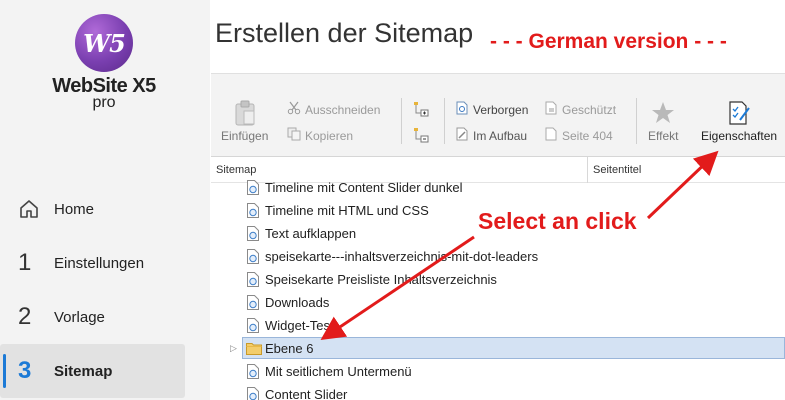  Describe the element at coordinates (513, 348) in the screenshot. I see `selection-highlight` at that location.